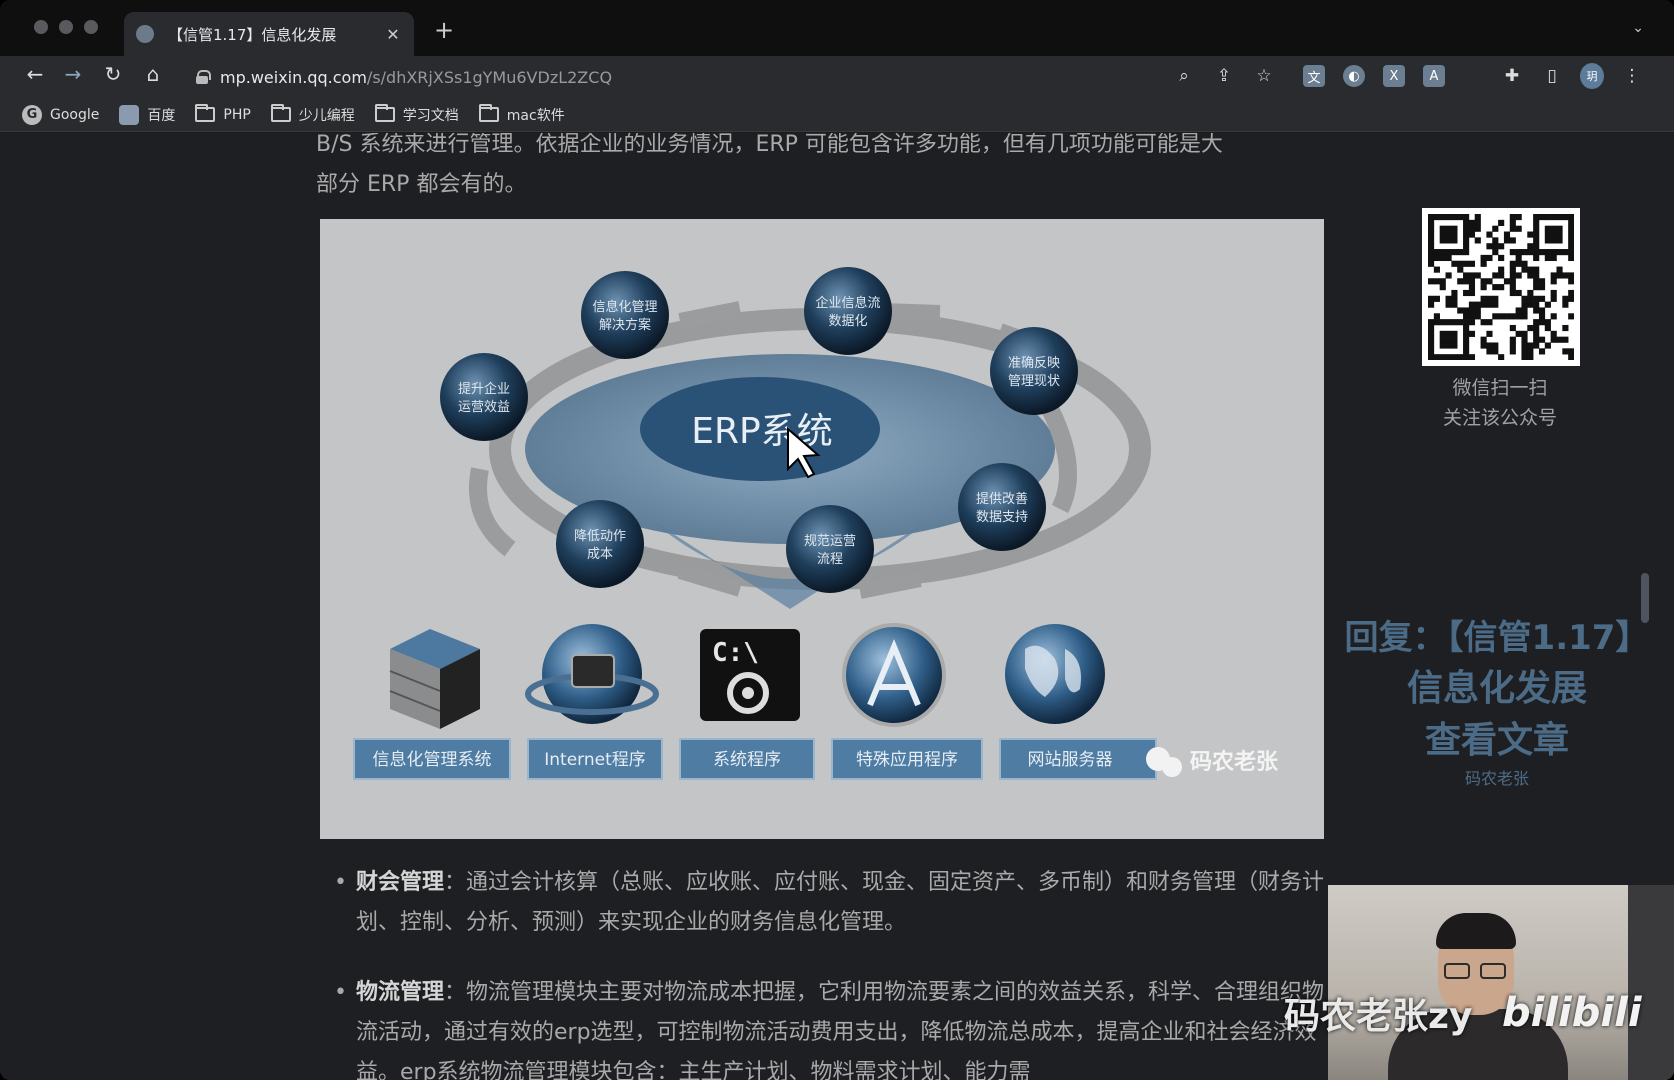 Image resolution: width=1674 pixels, height=1080 pixels. Describe the element at coordinates (1552, 76) in the screenshot. I see `side-panel-icon: ▯` at that location.